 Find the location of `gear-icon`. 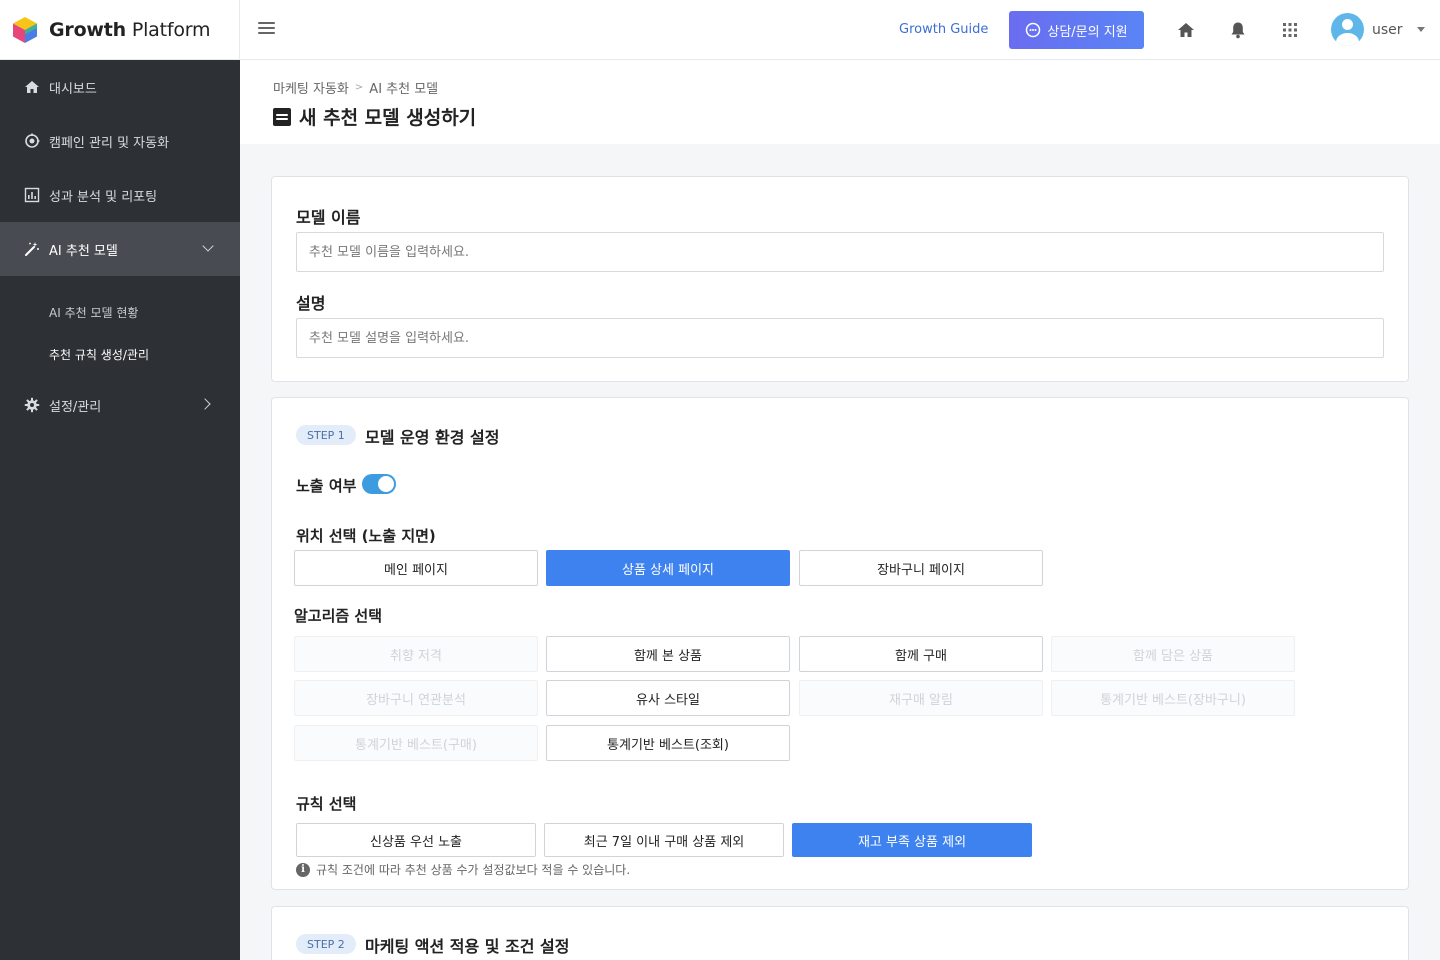

gear-icon is located at coordinates (32, 405).